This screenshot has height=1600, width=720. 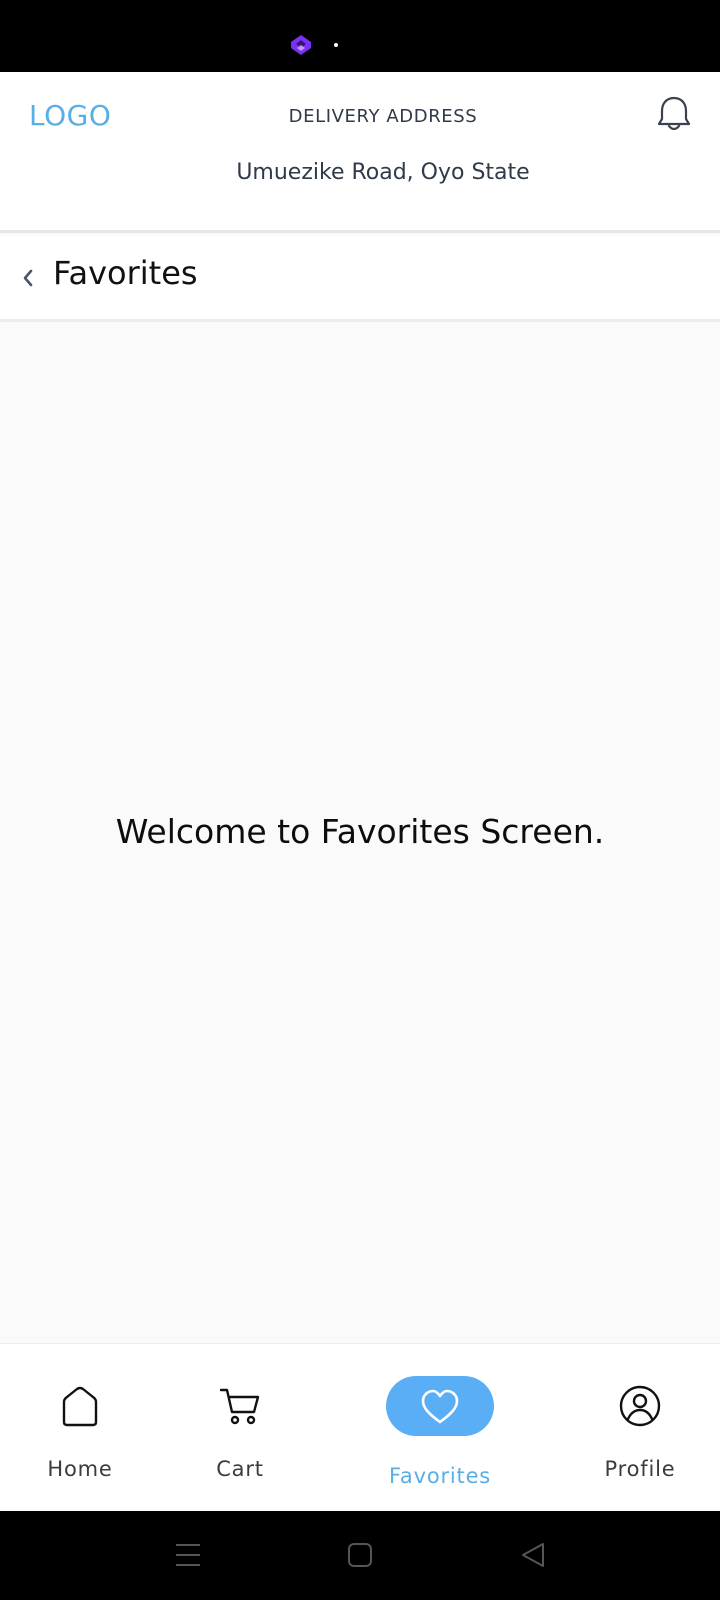 I want to click on profile-icon, so click(x=640, y=1406).